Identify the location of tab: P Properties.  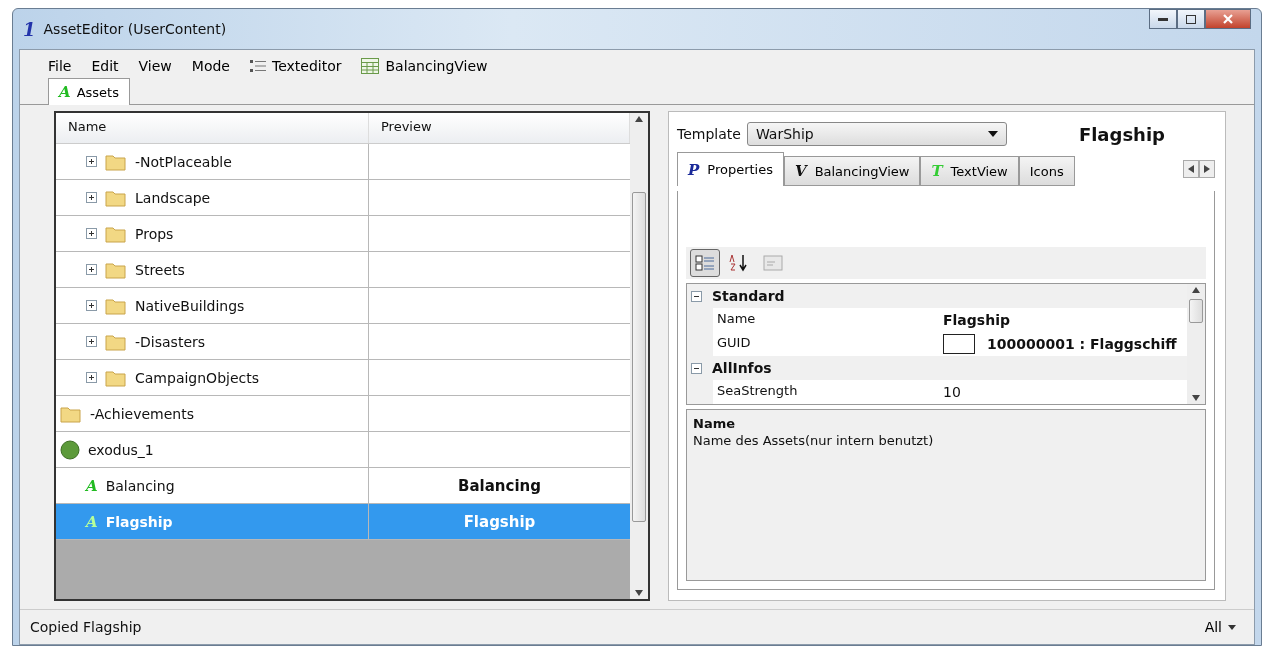
(730, 169).